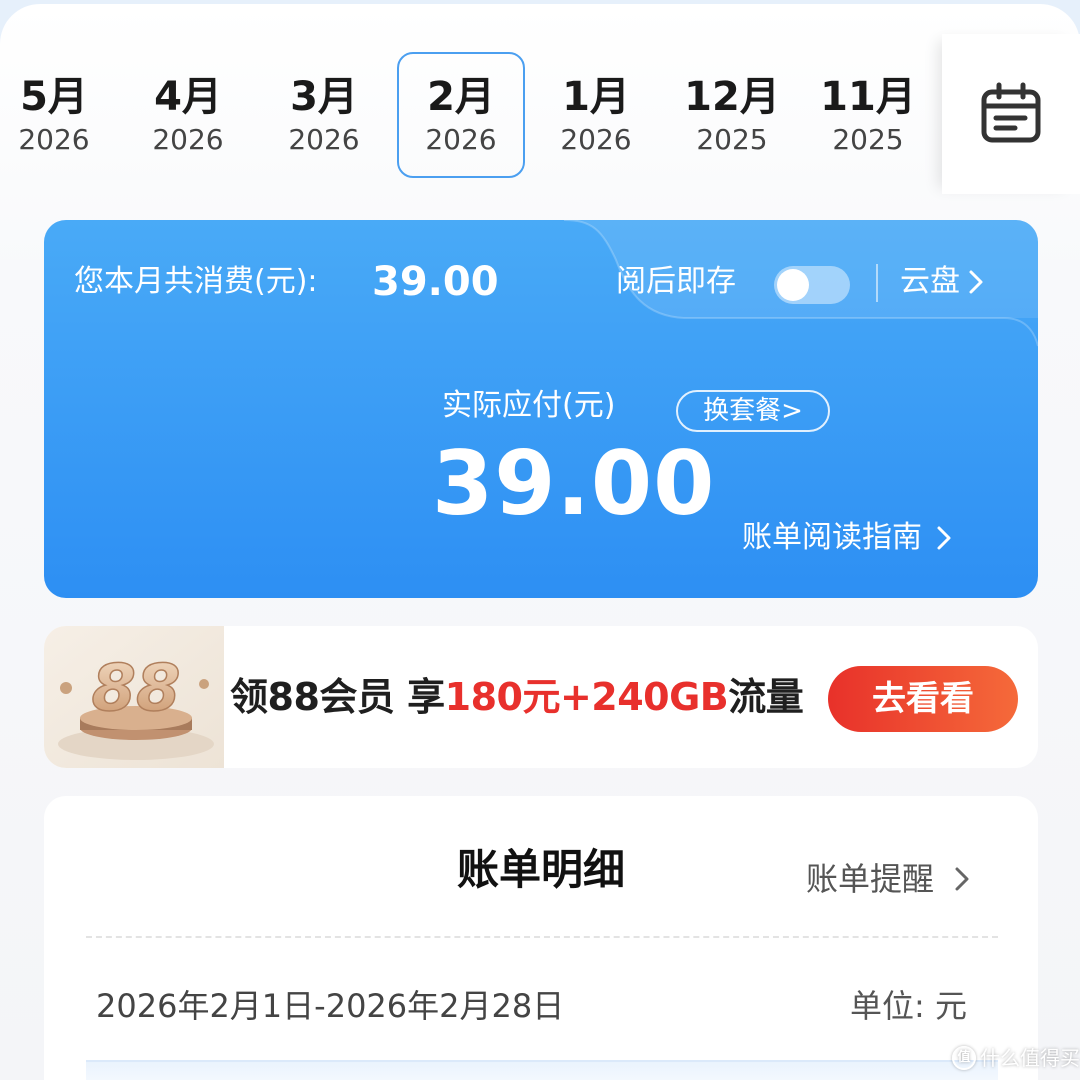 Image resolution: width=1080 pixels, height=1080 pixels. I want to click on monthly-total-value: 39.00, so click(435, 282).